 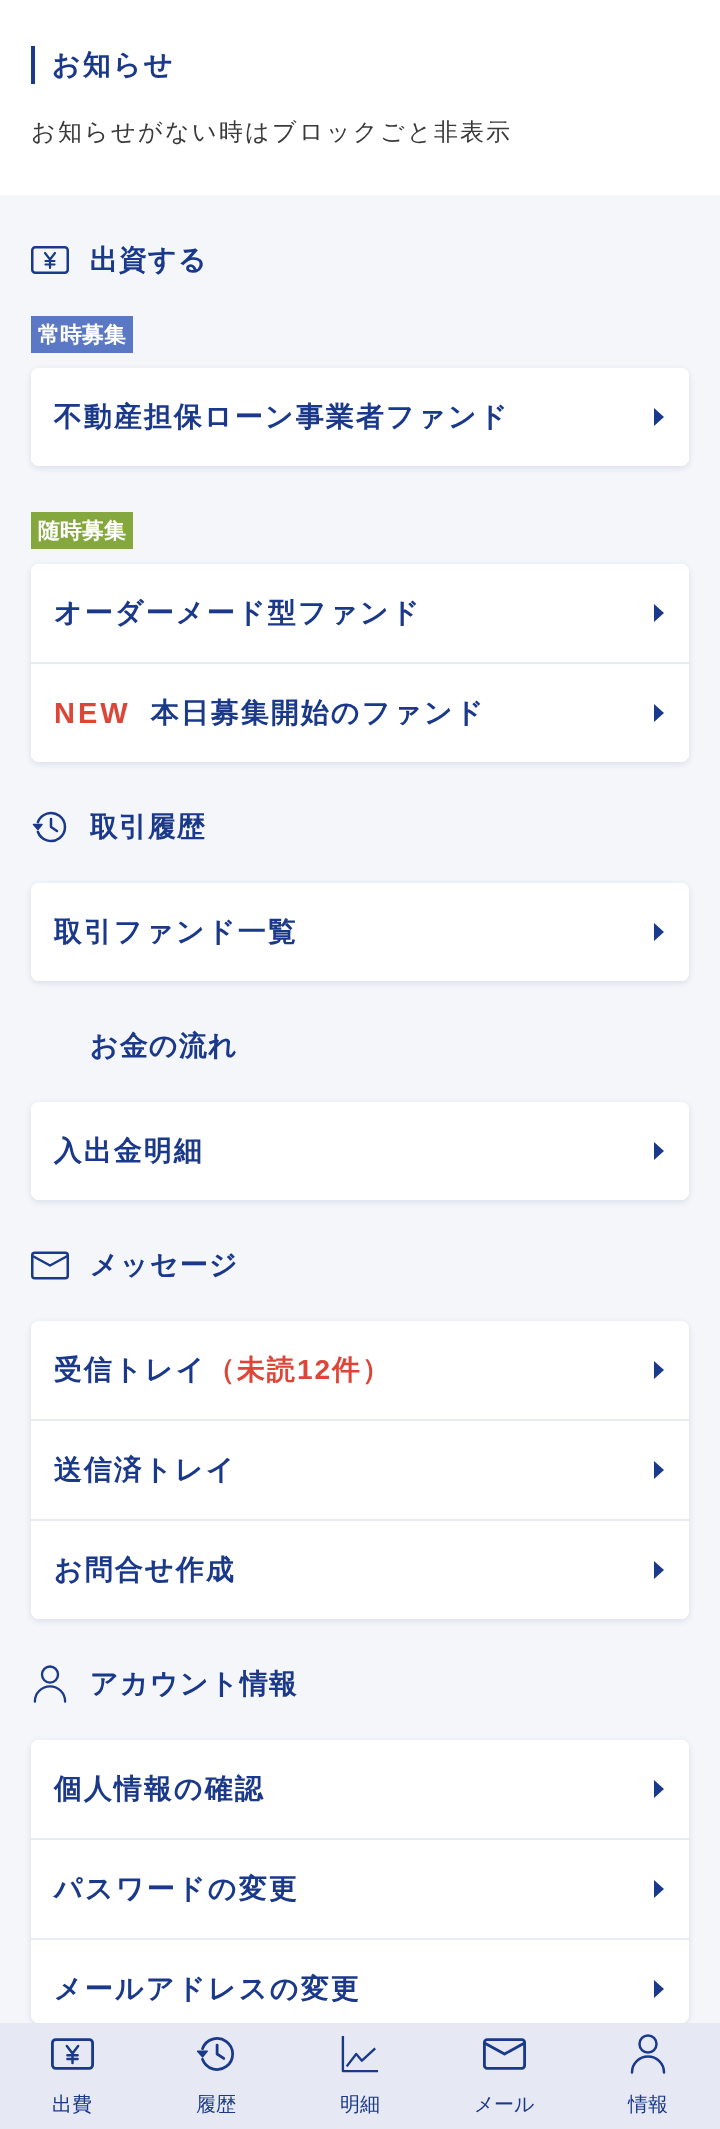 What do you see at coordinates (82, 530) in the screenshot?
I see `category-badge: 随時募集` at bounding box center [82, 530].